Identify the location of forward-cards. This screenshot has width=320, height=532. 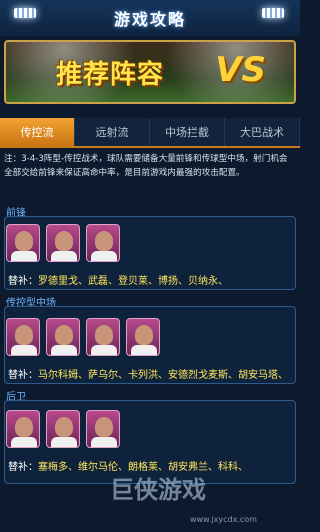
(63, 243).